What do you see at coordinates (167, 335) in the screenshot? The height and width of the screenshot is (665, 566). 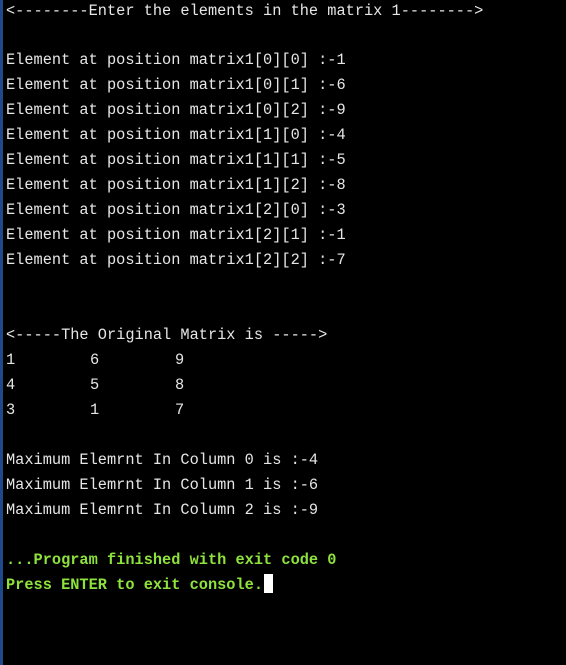 I see `matrix-title: <-----The Original Matrix is ----->` at bounding box center [167, 335].